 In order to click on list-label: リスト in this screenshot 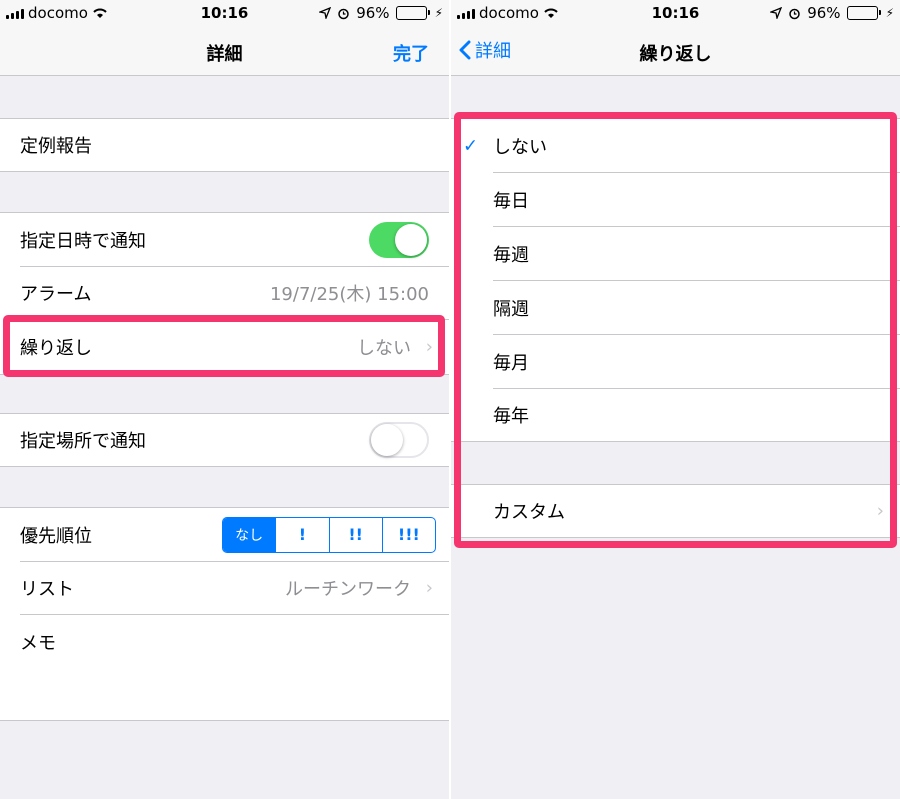, I will do `click(47, 589)`.